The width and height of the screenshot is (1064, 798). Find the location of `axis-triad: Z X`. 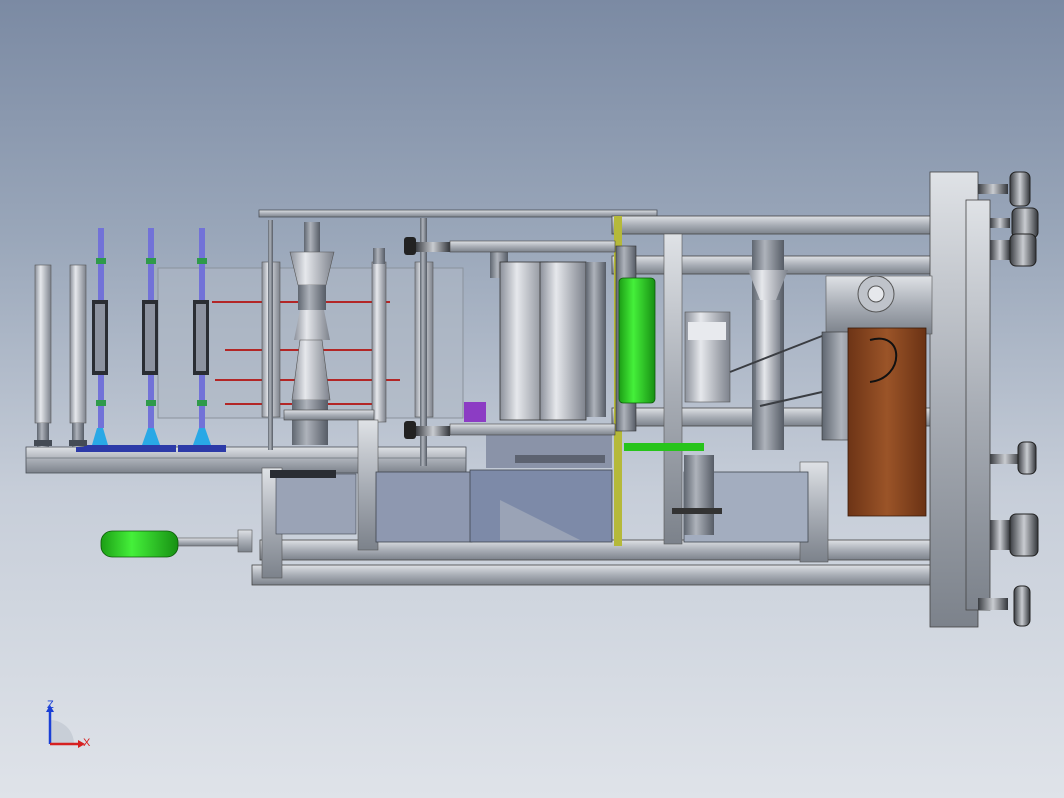

axis-triad: Z X is located at coordinates (68, 724).